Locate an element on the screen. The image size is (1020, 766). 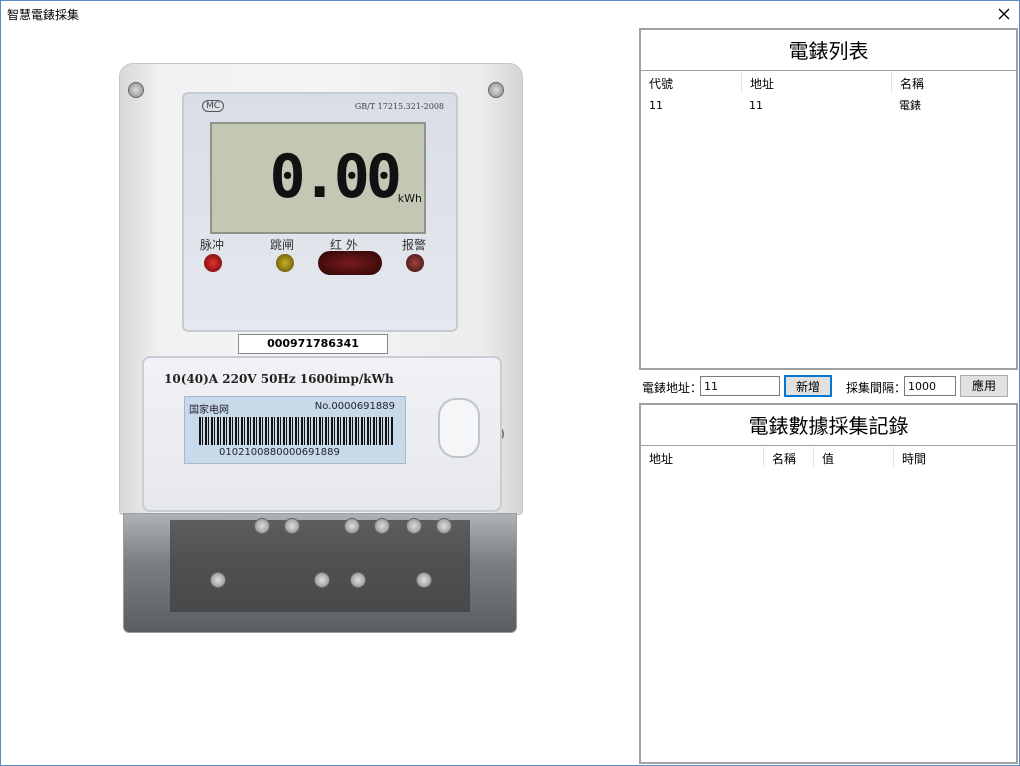
close-icon is located at coordinates (1004, 14).